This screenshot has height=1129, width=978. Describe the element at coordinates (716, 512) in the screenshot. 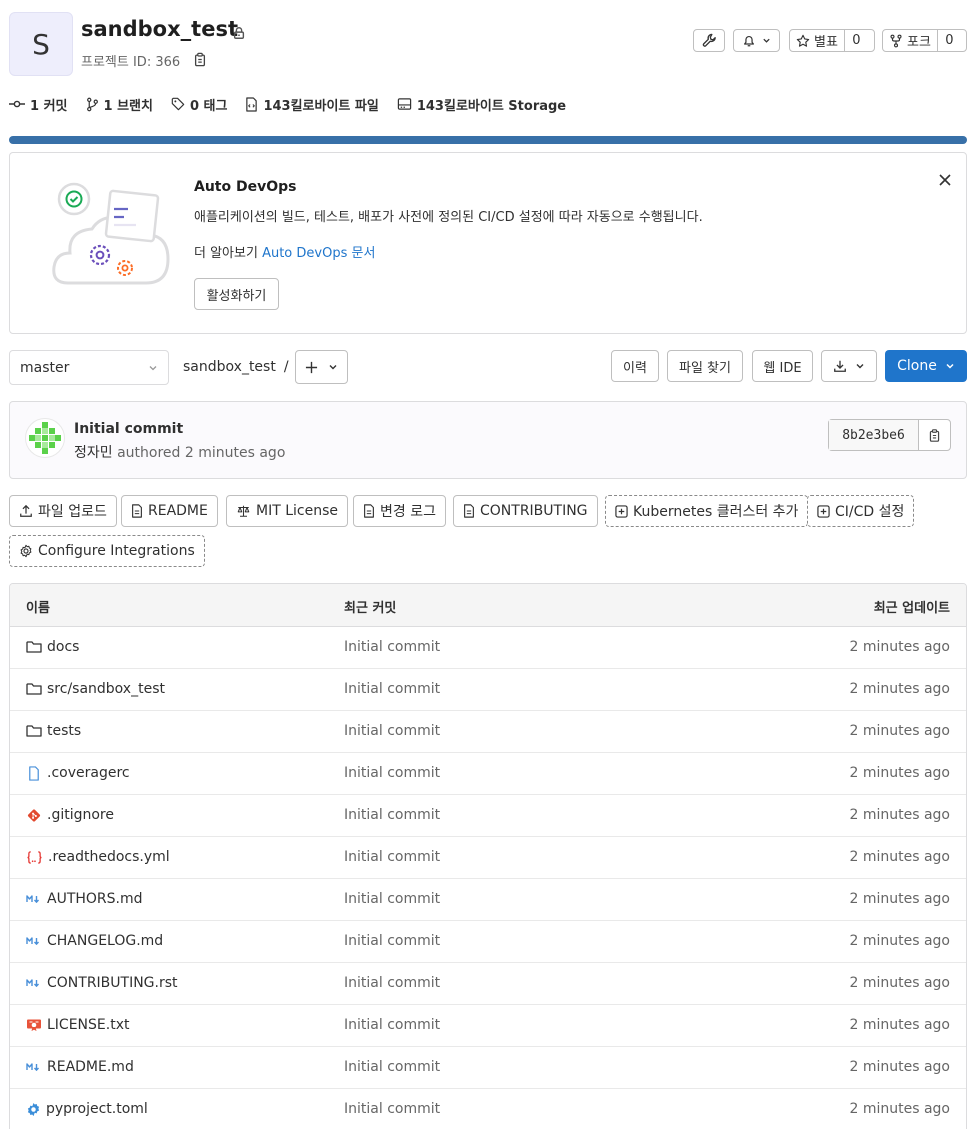

I see `add-kubernetes-label: Kubernetes 클러스터 추가` at that location.